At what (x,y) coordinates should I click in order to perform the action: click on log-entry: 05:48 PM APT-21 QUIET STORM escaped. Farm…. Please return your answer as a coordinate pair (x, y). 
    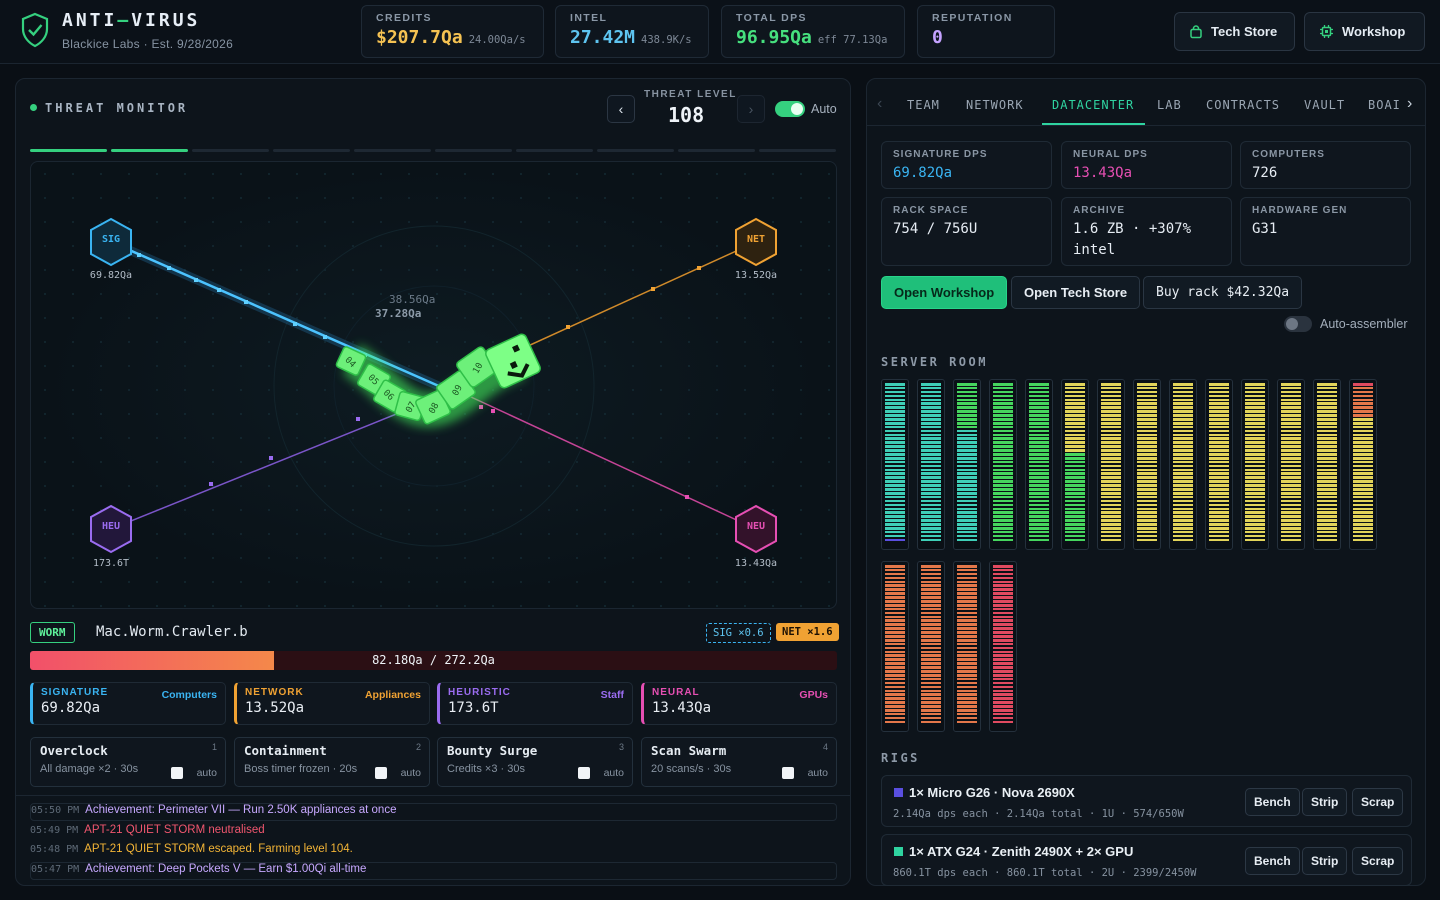
    Looking at the image, I should click on (191, 849).